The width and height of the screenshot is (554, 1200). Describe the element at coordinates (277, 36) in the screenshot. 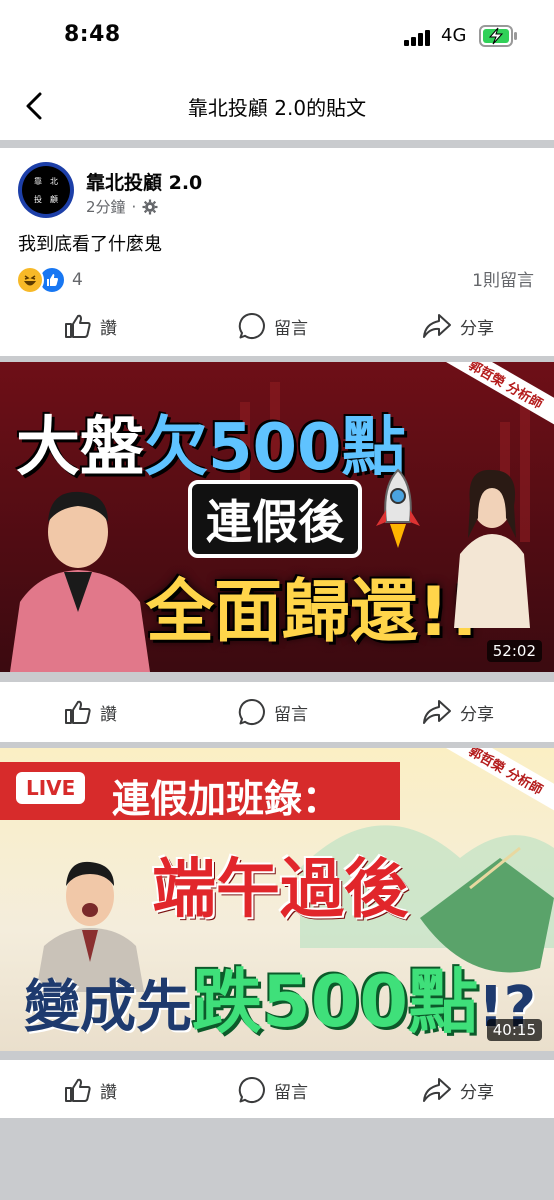

I see `status-bar: 8:48 4G` at that location.